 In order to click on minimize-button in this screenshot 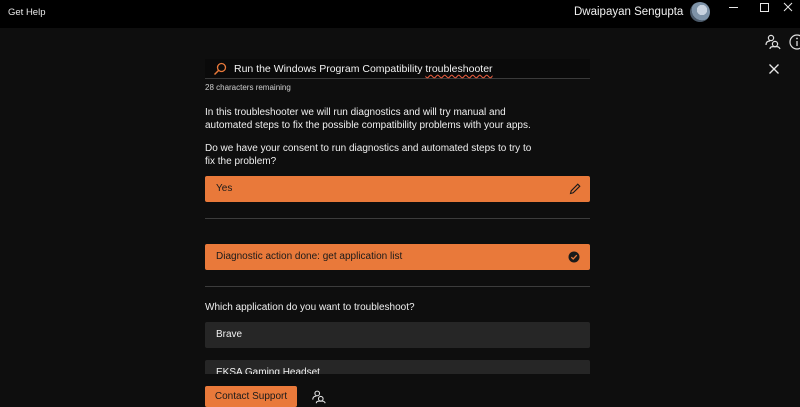, I will do `click(733, 7)`.